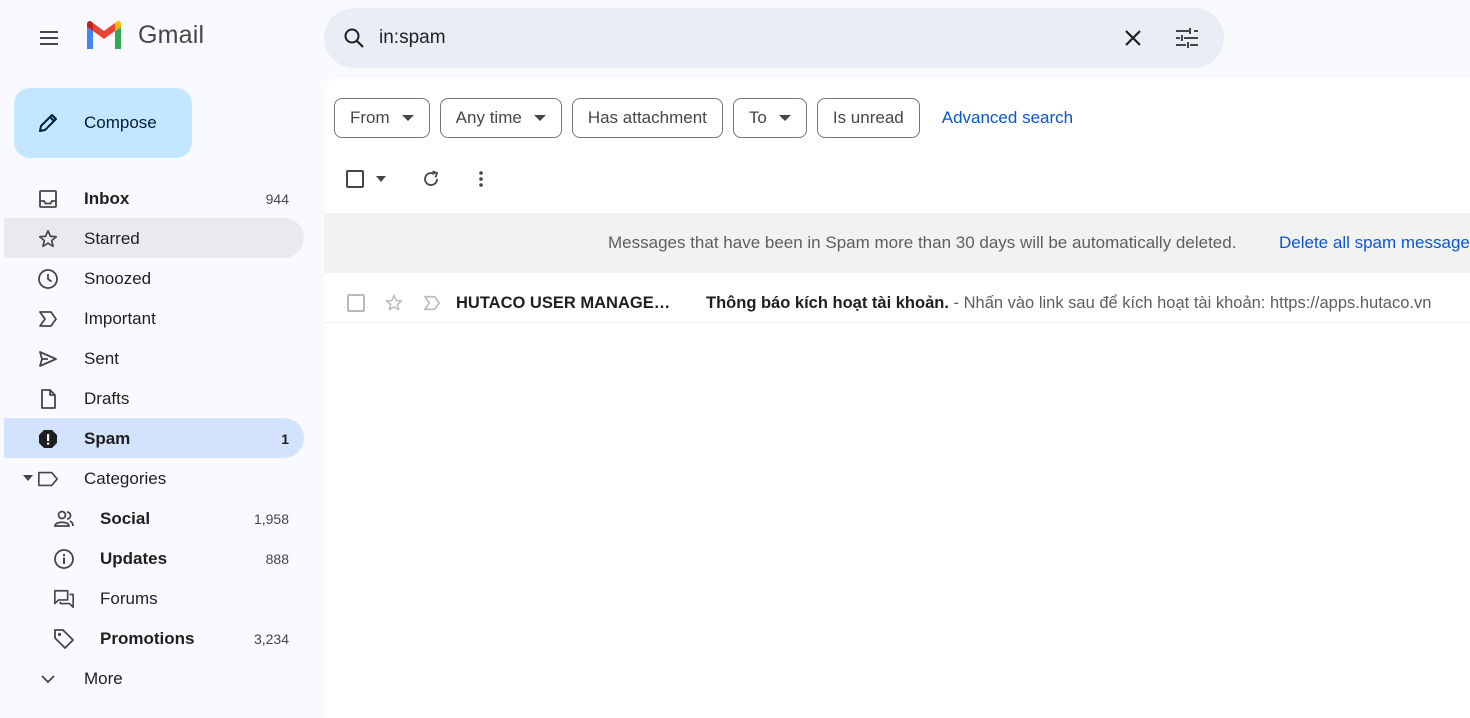 This screenshot has width=1470, height=718. I want to click on sidebar-item-label: Forums, so click(129, 598).